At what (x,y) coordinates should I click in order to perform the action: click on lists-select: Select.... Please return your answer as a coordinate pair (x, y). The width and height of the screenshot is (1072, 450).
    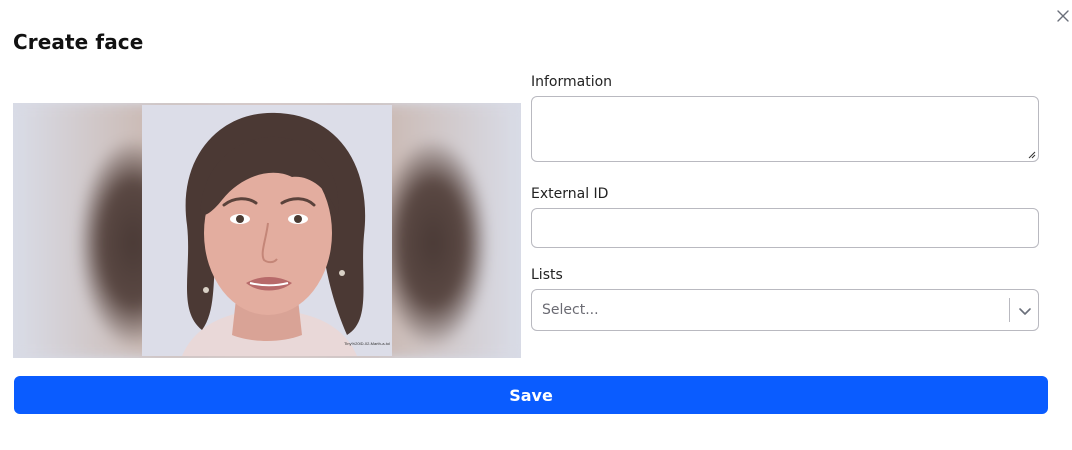
    Looking at the image, I should click on (785, 310).